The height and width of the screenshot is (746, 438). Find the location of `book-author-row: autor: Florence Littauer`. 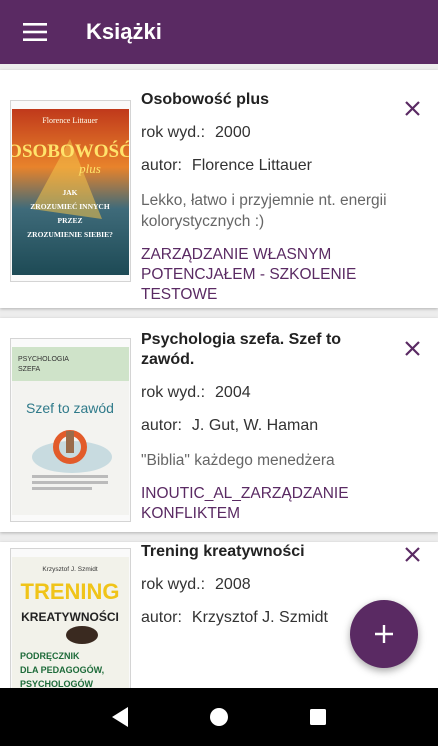

book-author-row: autor: Florence Littauer is located at coordinates (269, 166).